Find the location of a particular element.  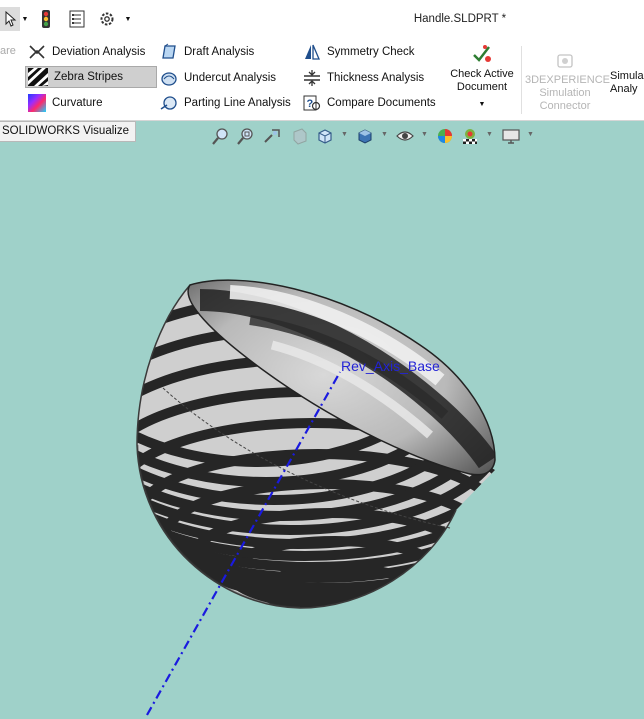

compare-documents-icon: ? is located at coordinates (312, 103).